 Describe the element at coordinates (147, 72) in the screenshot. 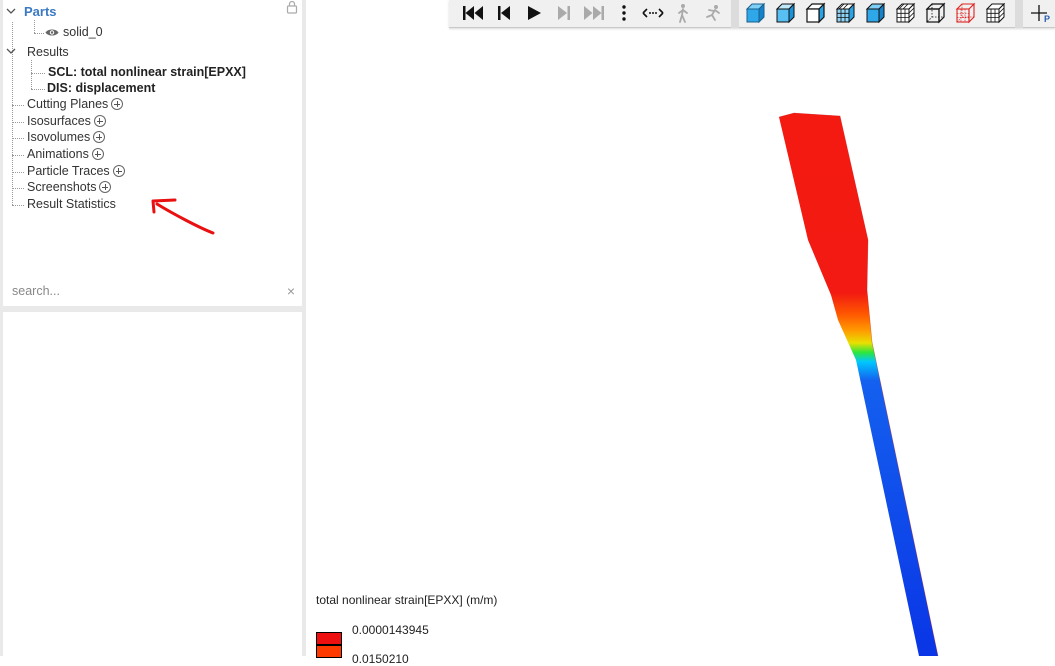

I see `tree-node-result-scl: SCL: total nonlinear strain[EPXX]` at that location.